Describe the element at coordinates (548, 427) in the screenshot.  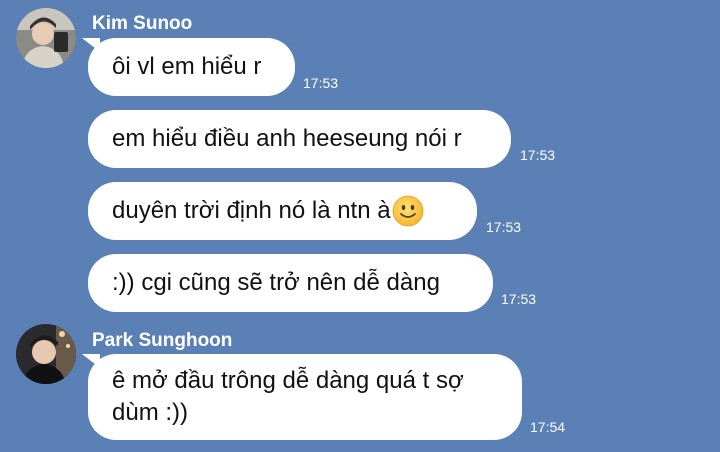
I see `message-timestamp: 17:54` at that location.